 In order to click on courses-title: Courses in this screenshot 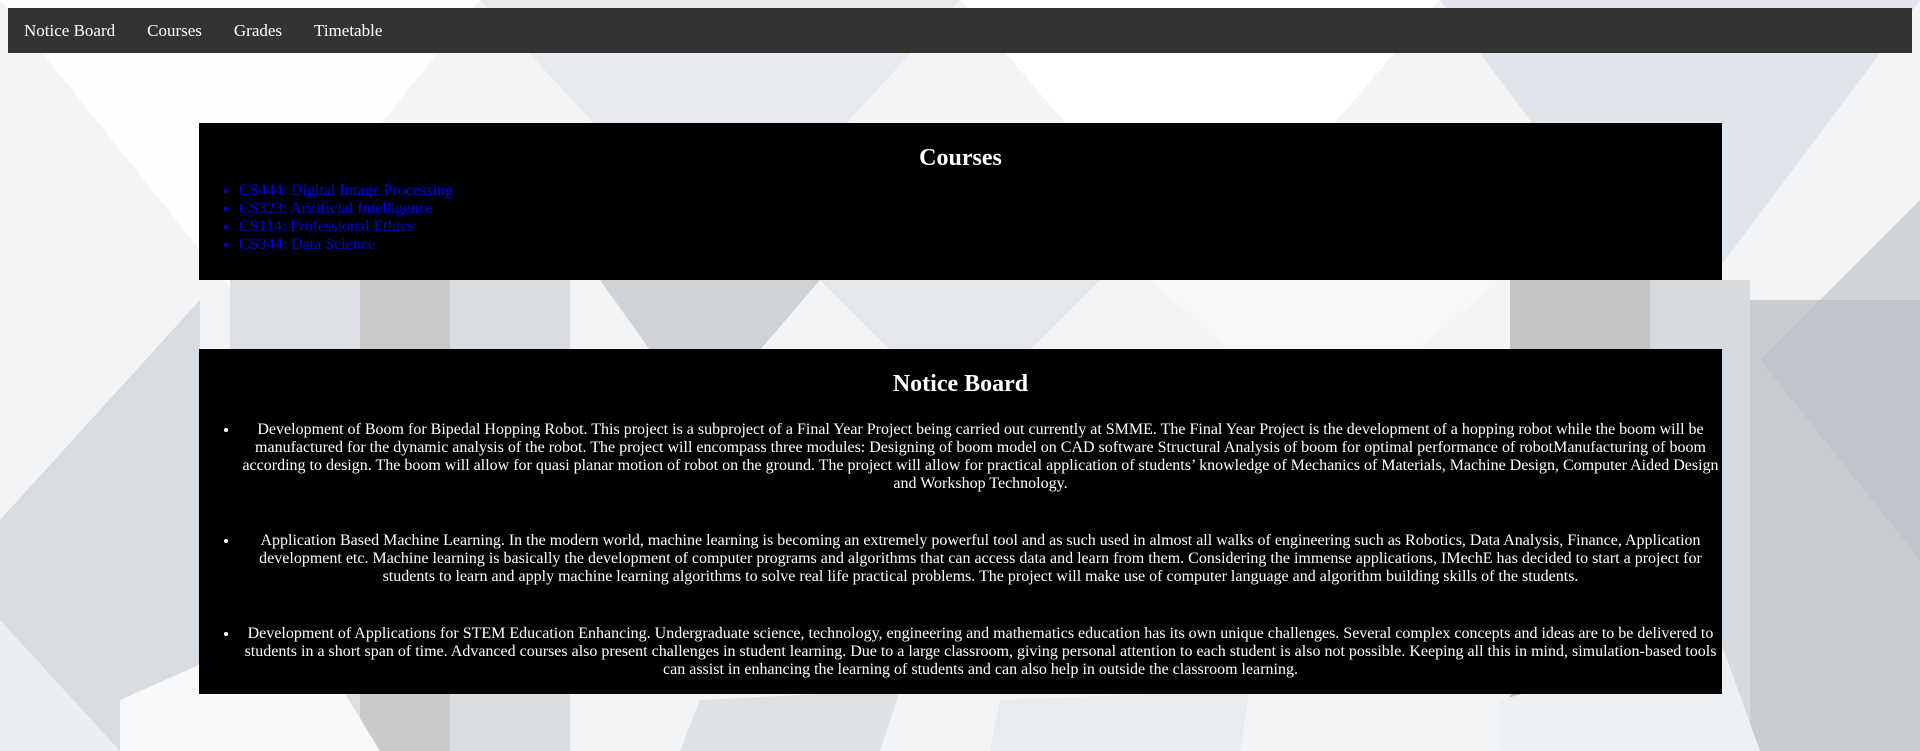, I will do `click(960, 158)`.